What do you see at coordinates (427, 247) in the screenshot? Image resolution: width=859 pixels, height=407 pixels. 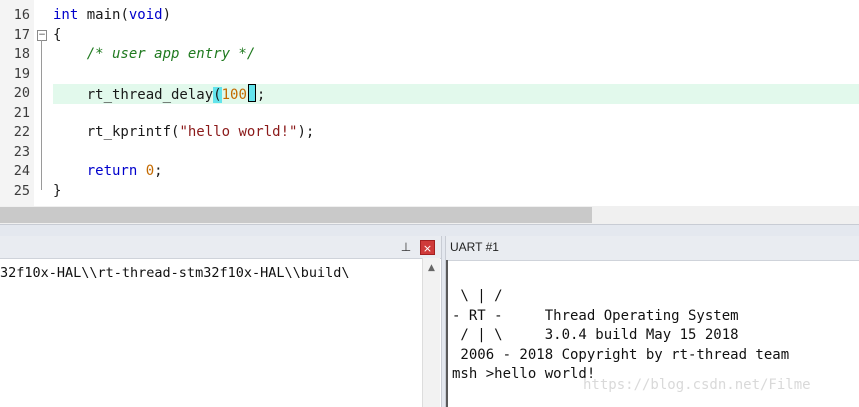 I see `close-panel-button: ×` at bounding box center [427, 247].